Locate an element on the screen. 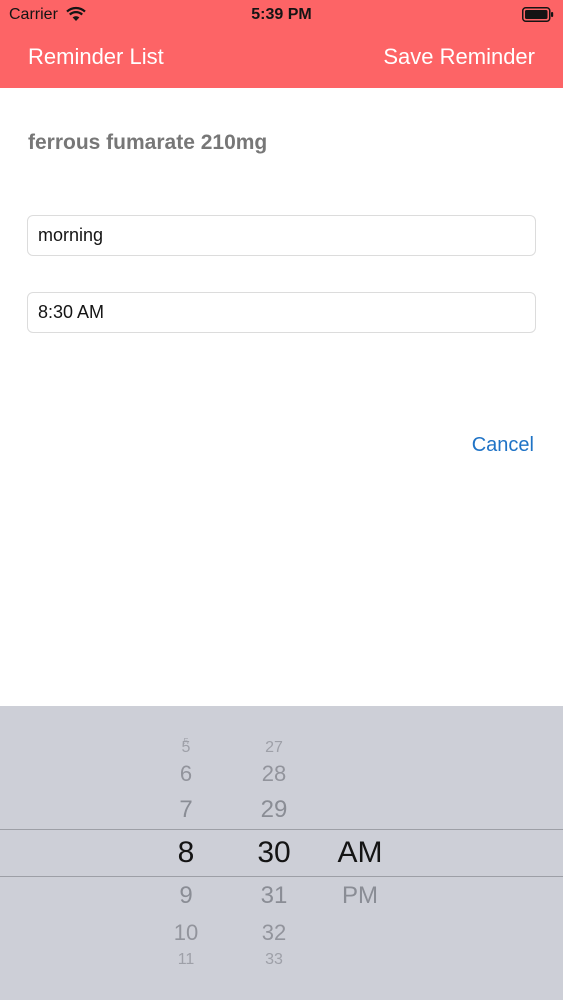 This screenshot has width=563, height=1000. reminder-label-input is located at coordinates (281, 235).